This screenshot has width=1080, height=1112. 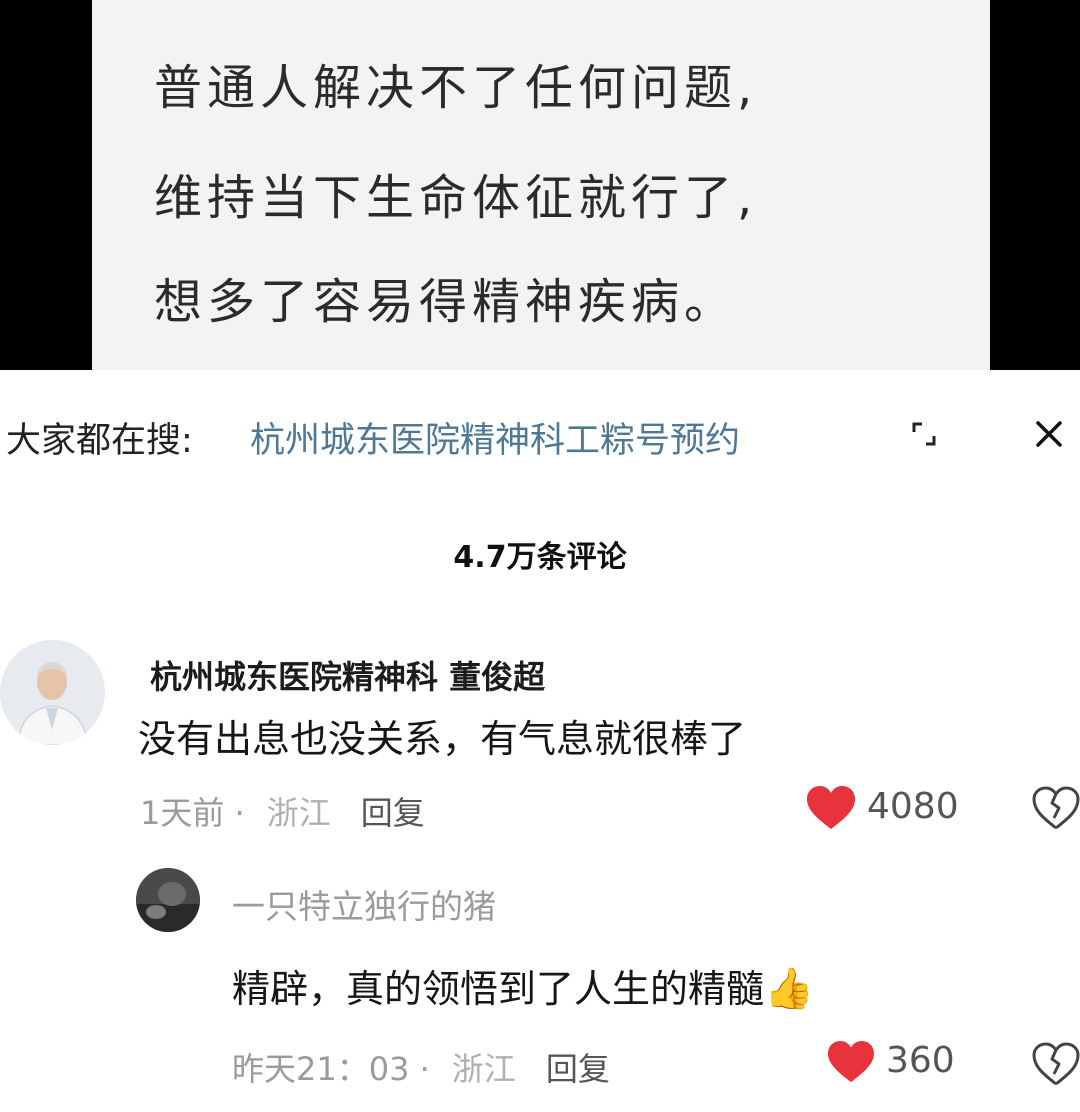 I want to click on close-icon, so click(x=1049, y=434).